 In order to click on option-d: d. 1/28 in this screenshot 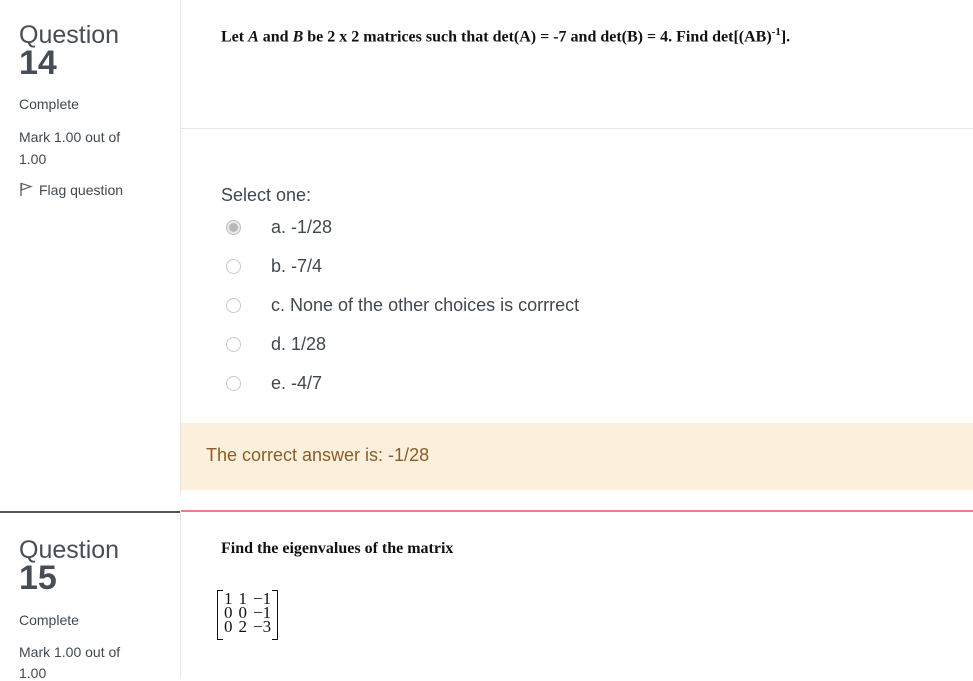, I will do `click(276, 344)`.